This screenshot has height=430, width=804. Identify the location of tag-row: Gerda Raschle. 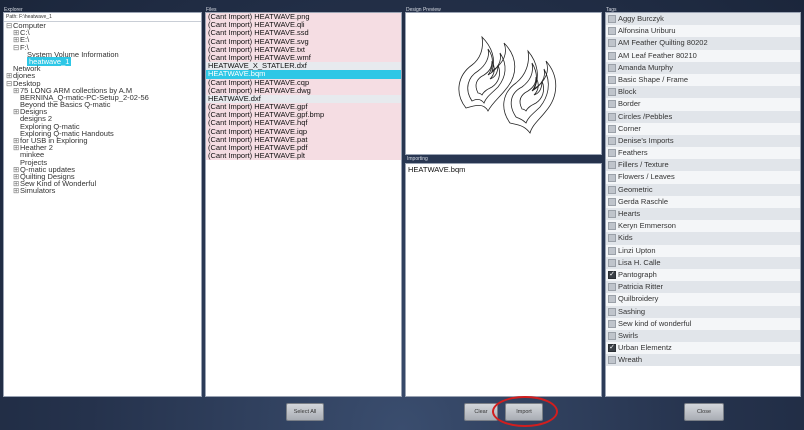
(703, 201).